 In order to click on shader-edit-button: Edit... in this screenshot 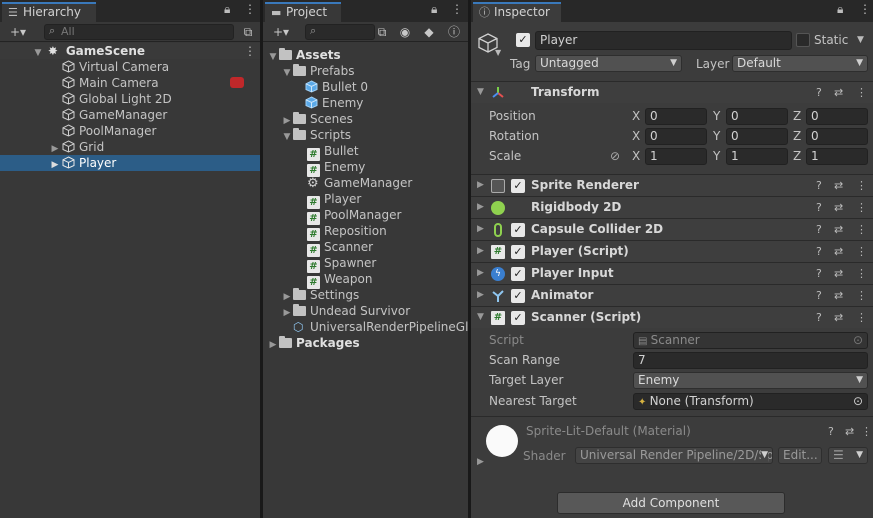, I will do `click(800, 455)`.